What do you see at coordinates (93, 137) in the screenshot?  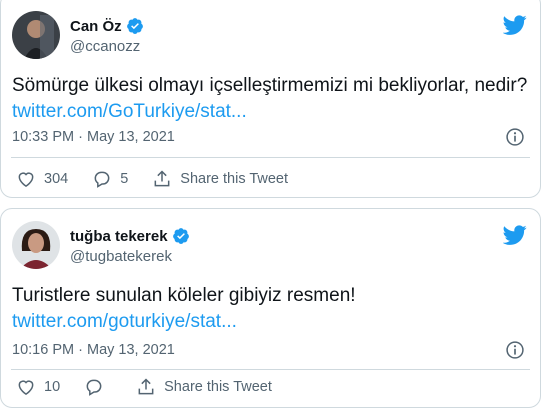 I see `tweet-timestamp: 10:33 PM · May 13, 2021` at bounding box center [93, 137].